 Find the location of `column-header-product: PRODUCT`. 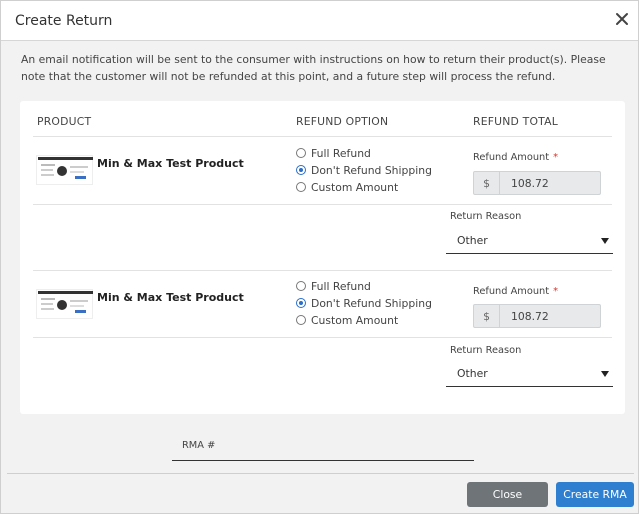

column-header-product: PRODUCT is located at coordinates (64, 121).